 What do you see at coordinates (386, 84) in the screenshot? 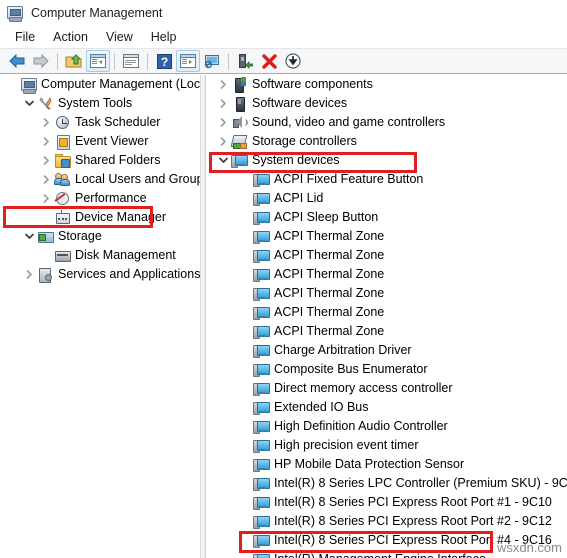
I see `device-item-row: Software components` at bounding box center [386, 84].